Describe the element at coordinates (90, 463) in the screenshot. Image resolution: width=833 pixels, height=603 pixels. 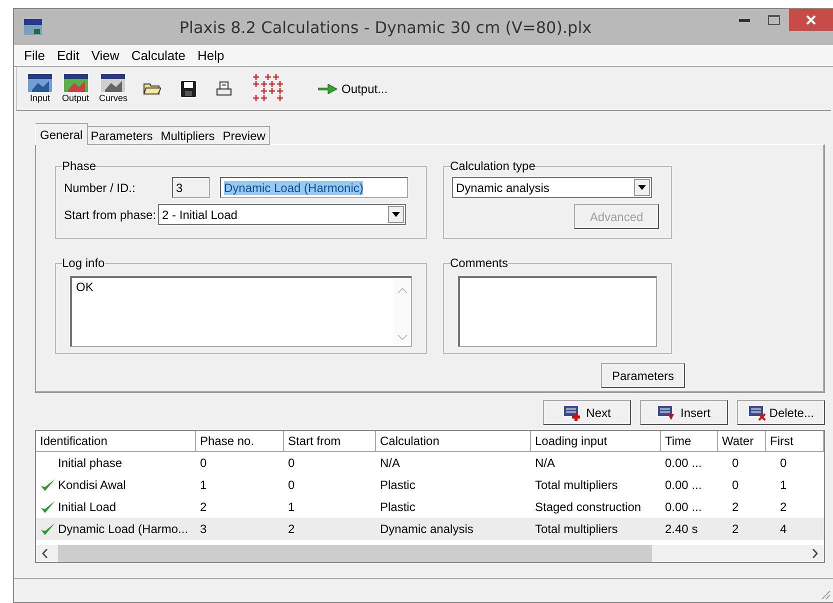
I see `table-cell: Initial phase` at that location.